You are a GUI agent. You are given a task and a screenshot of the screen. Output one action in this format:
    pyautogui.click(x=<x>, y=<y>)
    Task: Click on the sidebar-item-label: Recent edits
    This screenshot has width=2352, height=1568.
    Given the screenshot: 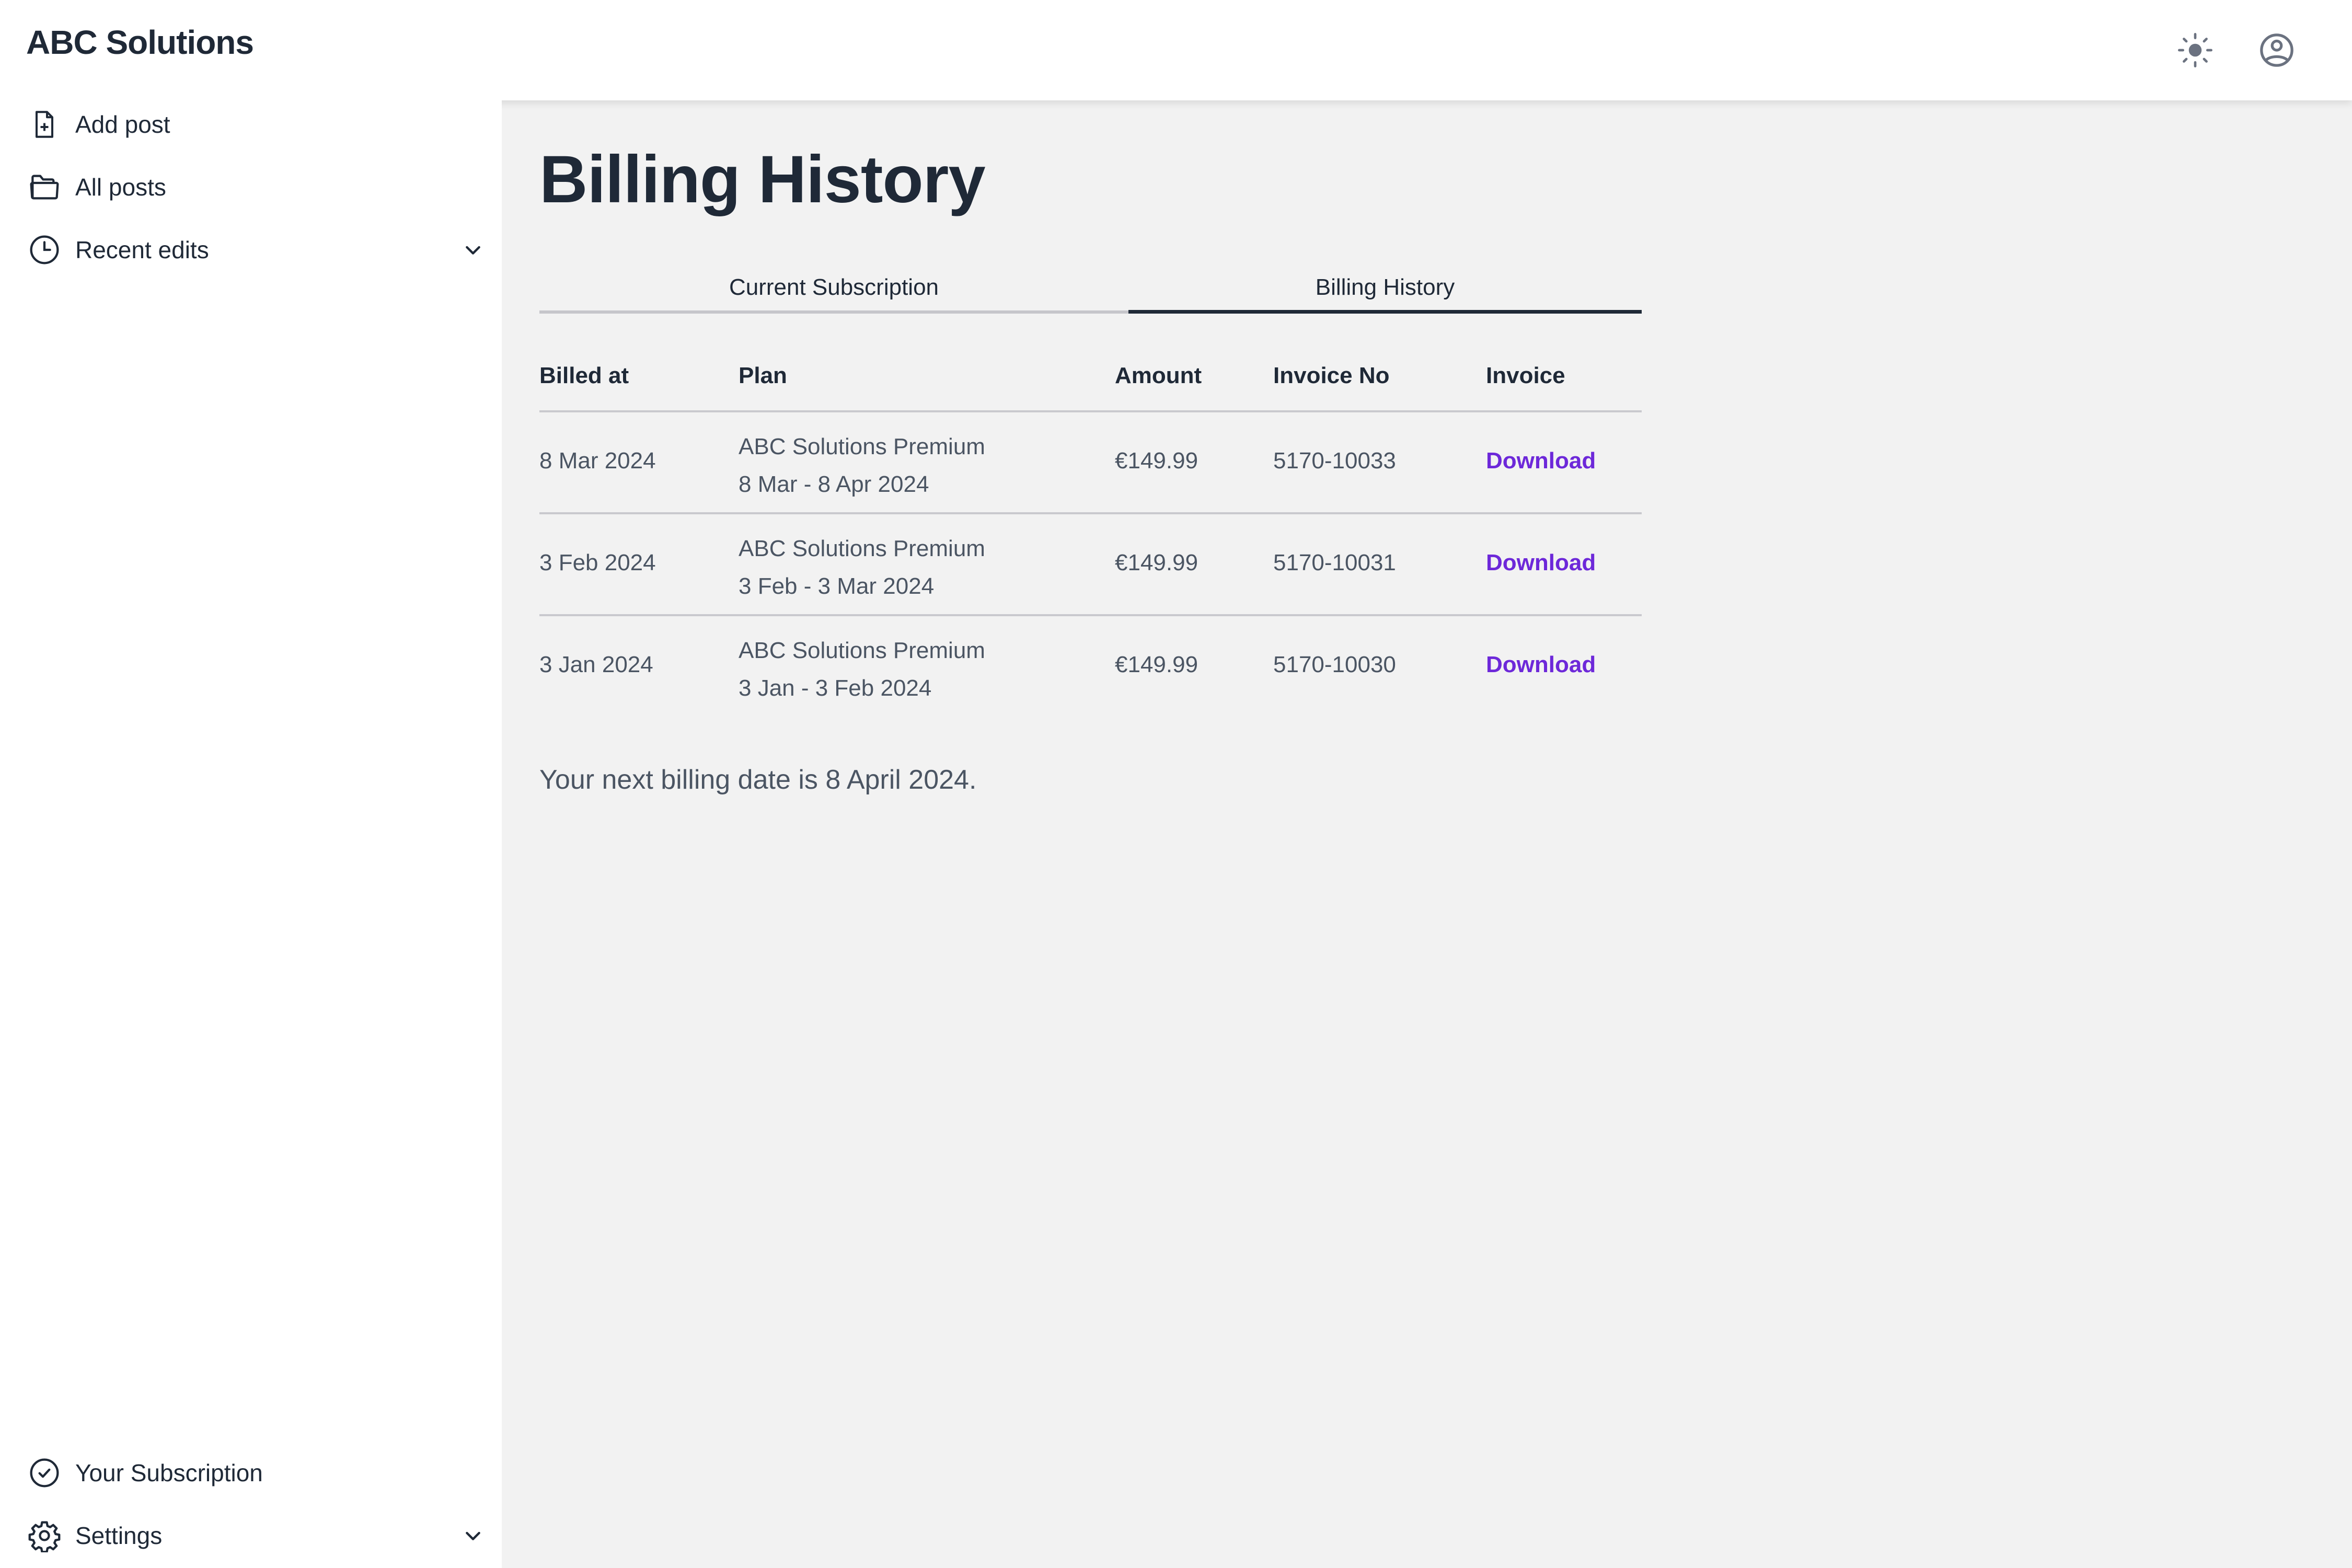 What is the action you would take?
    pyautogui.click(x=142, y=249)
    